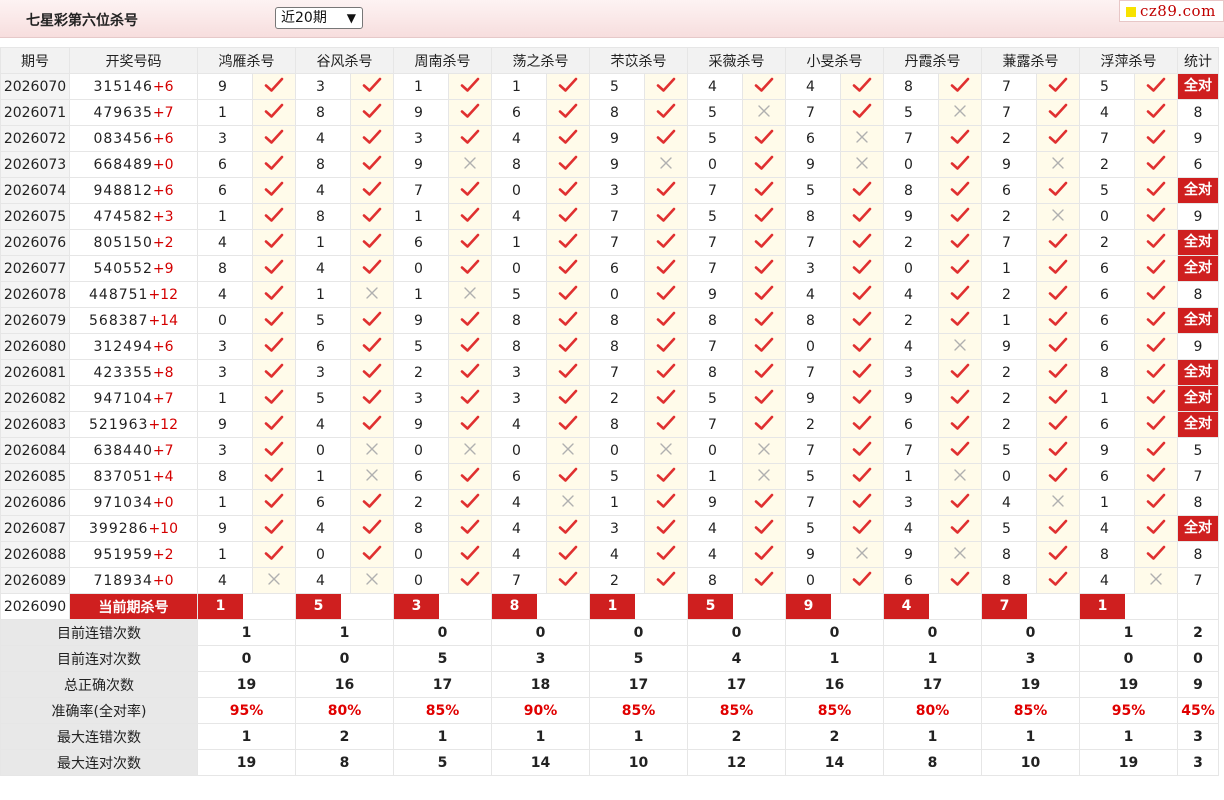  Describe the element at coordinates (319, 18) in the screenshot. I see `period-select: 近20期 ▼` at that location.